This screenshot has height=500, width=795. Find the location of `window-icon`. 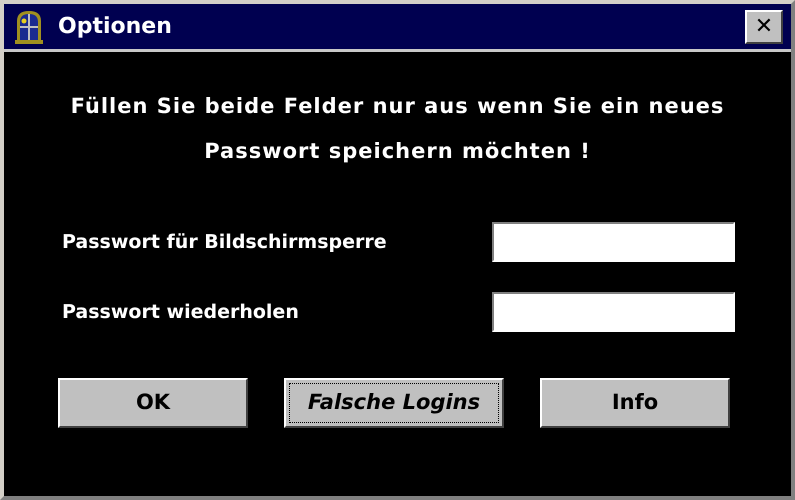

window-icon is located at coordinates (29, 26).